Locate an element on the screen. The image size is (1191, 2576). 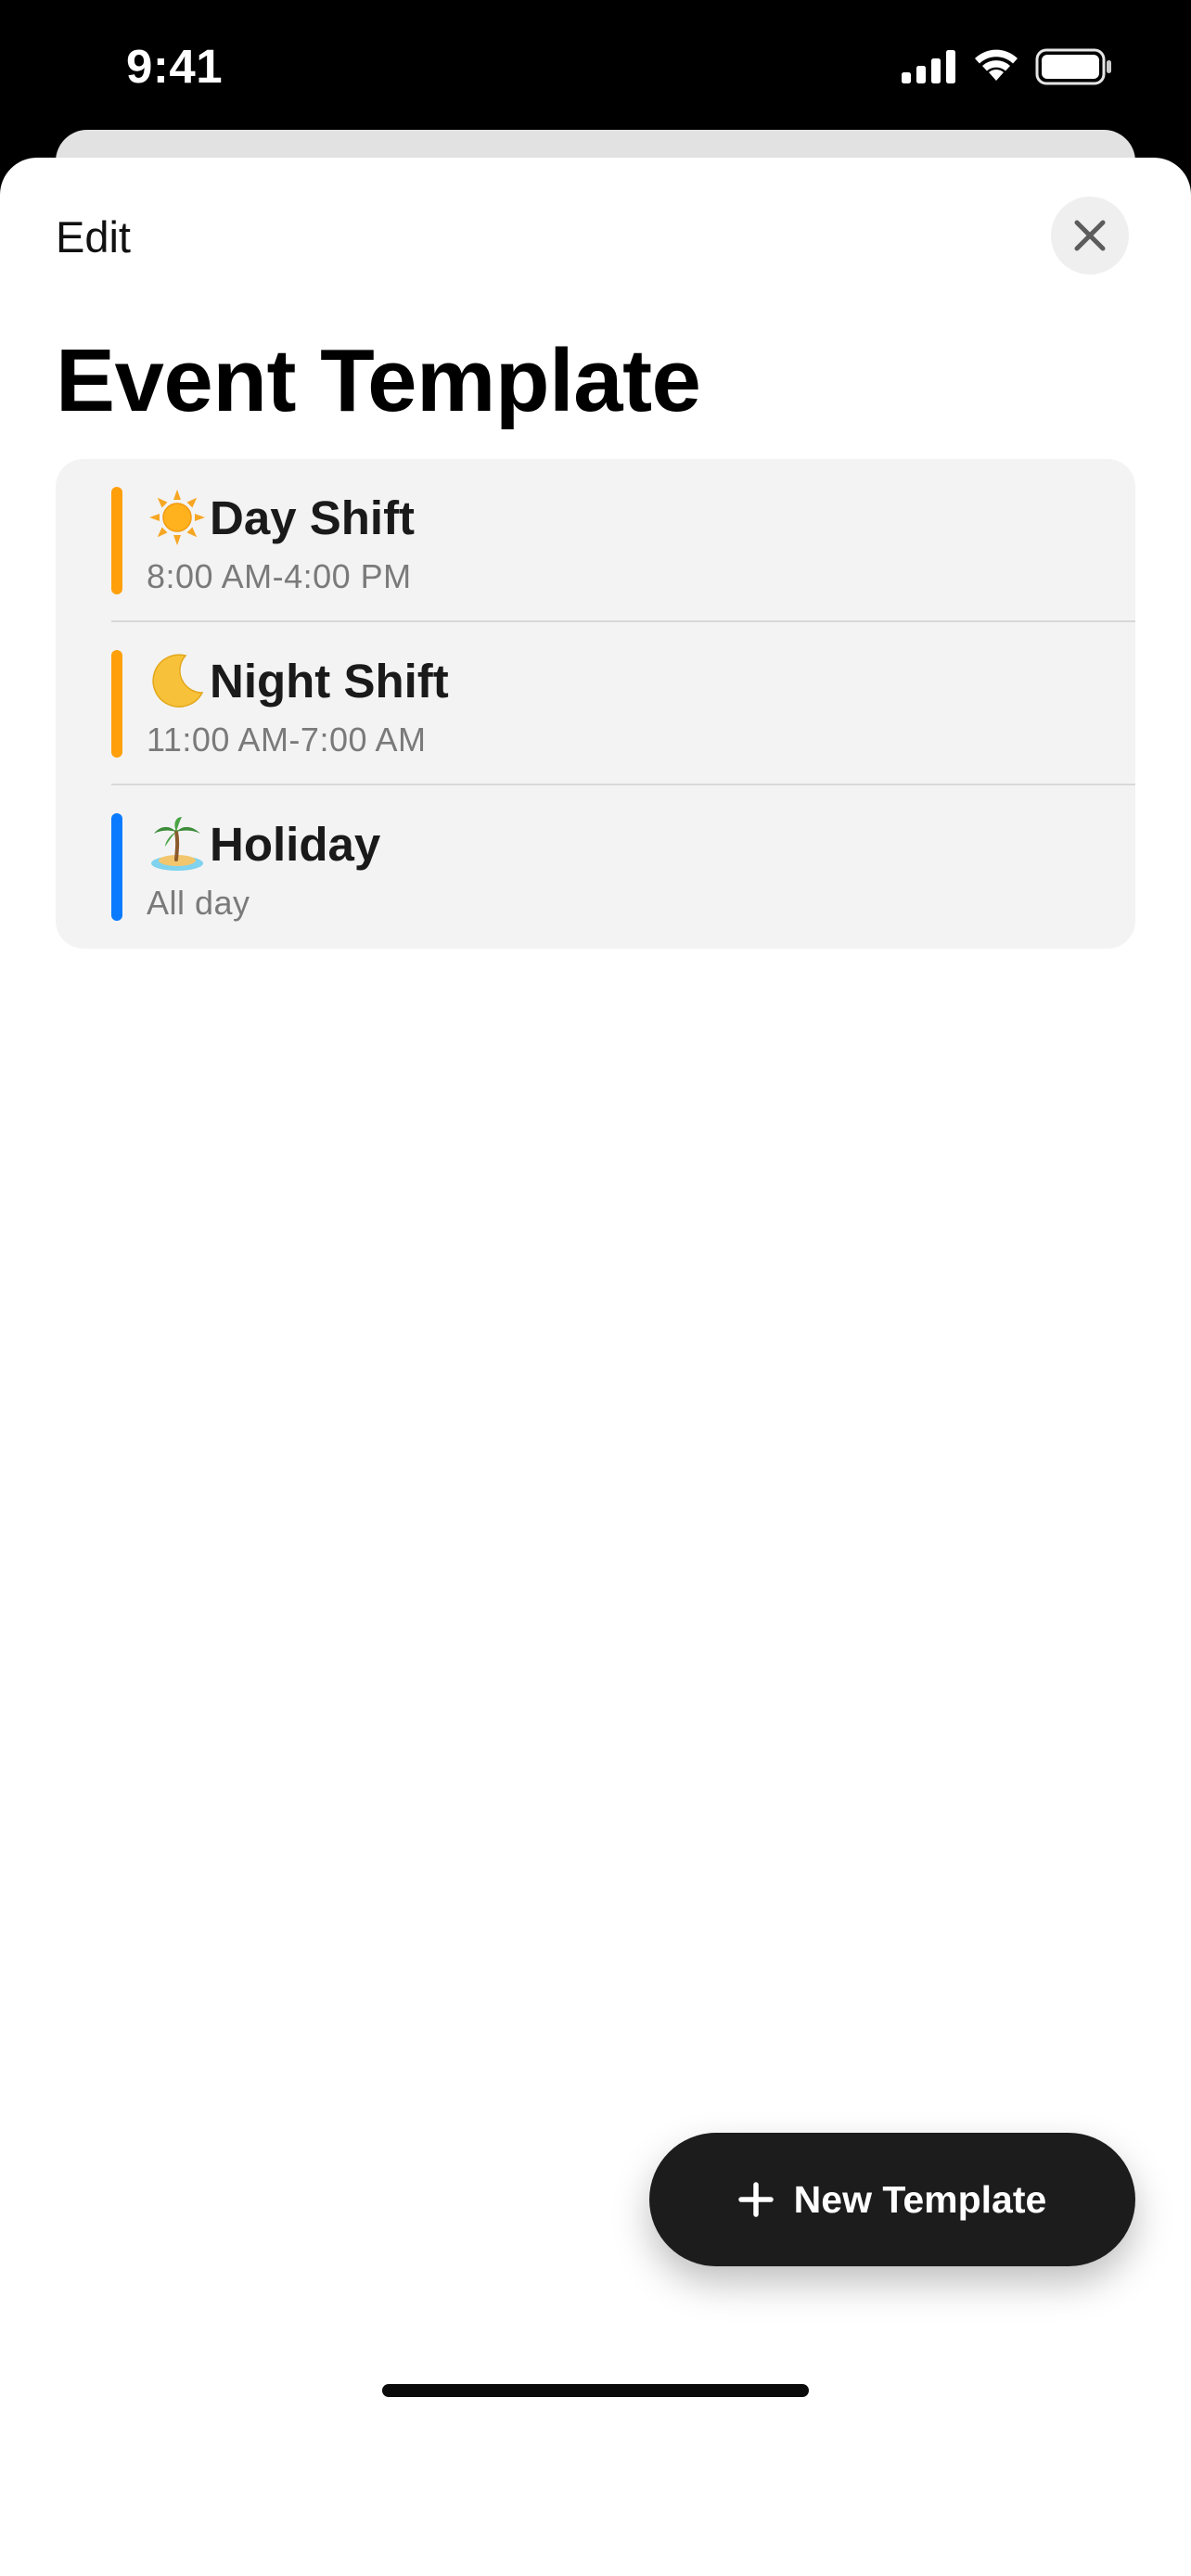
new-template-button: New Template is located at coordinates (892, 2199).